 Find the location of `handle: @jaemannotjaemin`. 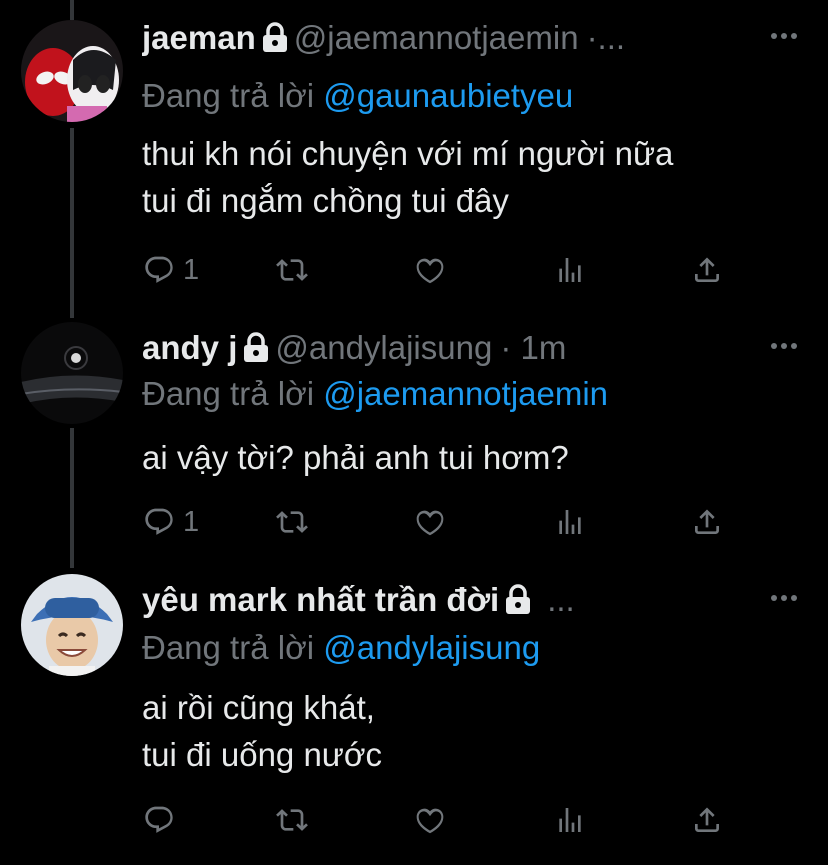

handle: @jaemannotjaemin is located at coordinates (436, 37).